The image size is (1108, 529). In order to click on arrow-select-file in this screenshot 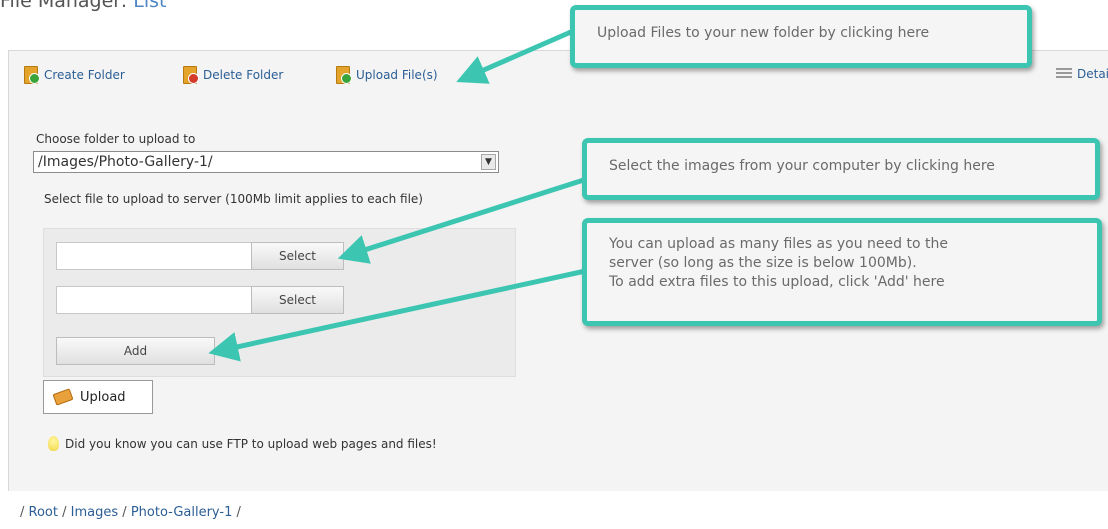, I will do `click(464, 219)`.